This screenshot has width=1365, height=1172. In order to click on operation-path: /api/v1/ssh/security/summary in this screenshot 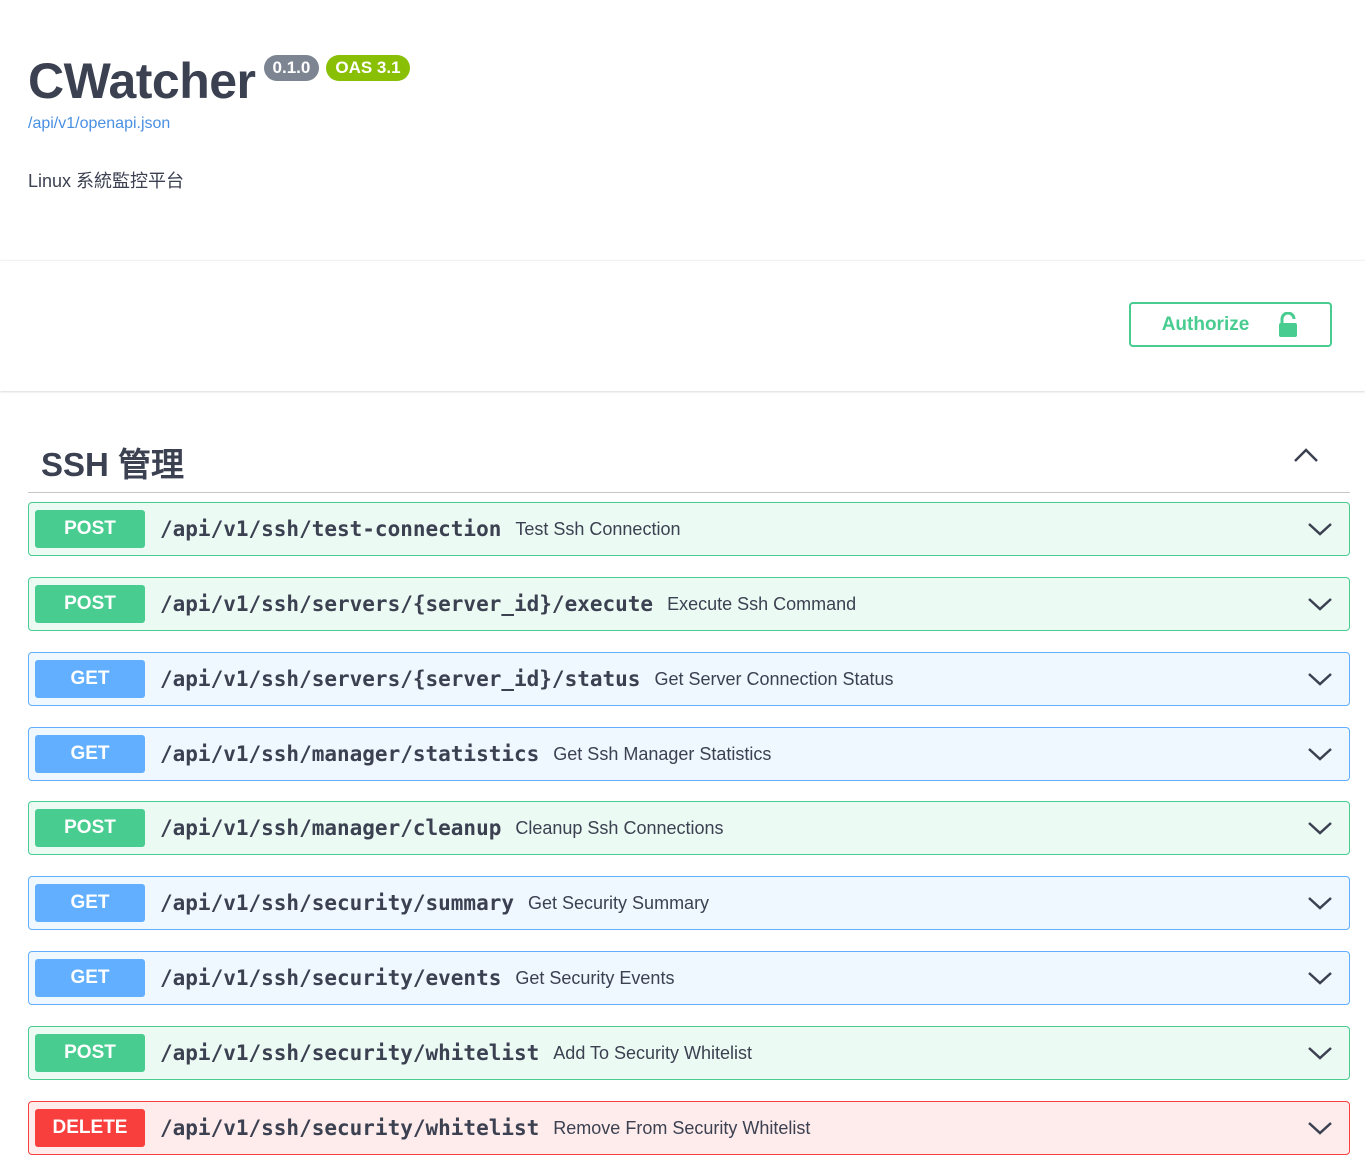, I will do `click(337, 903)`.